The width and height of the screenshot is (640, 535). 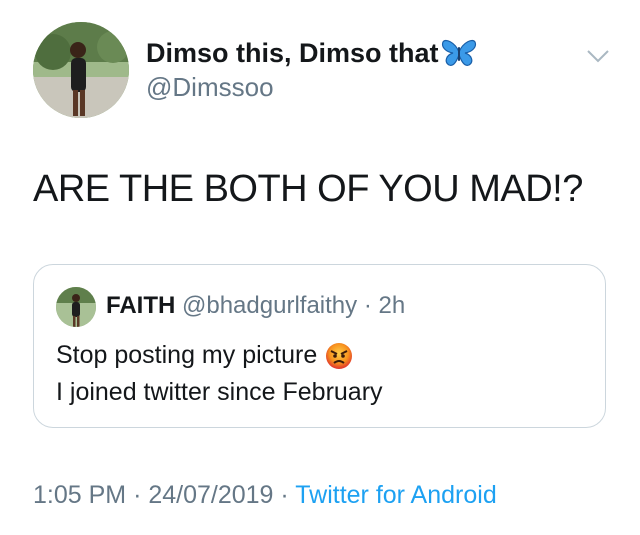 What do you see at coordinates (79, 495) in the screenshot?
I see `tweet-time: 1:05 PM` at bounding box center [79, 495].